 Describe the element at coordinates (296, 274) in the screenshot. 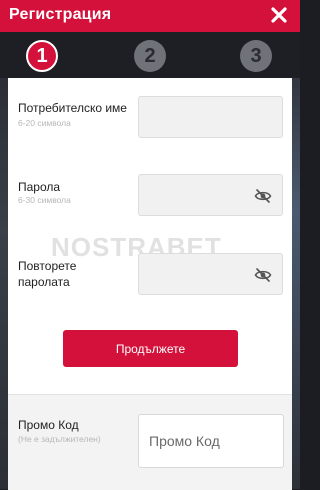

I see `background-right` at that location.